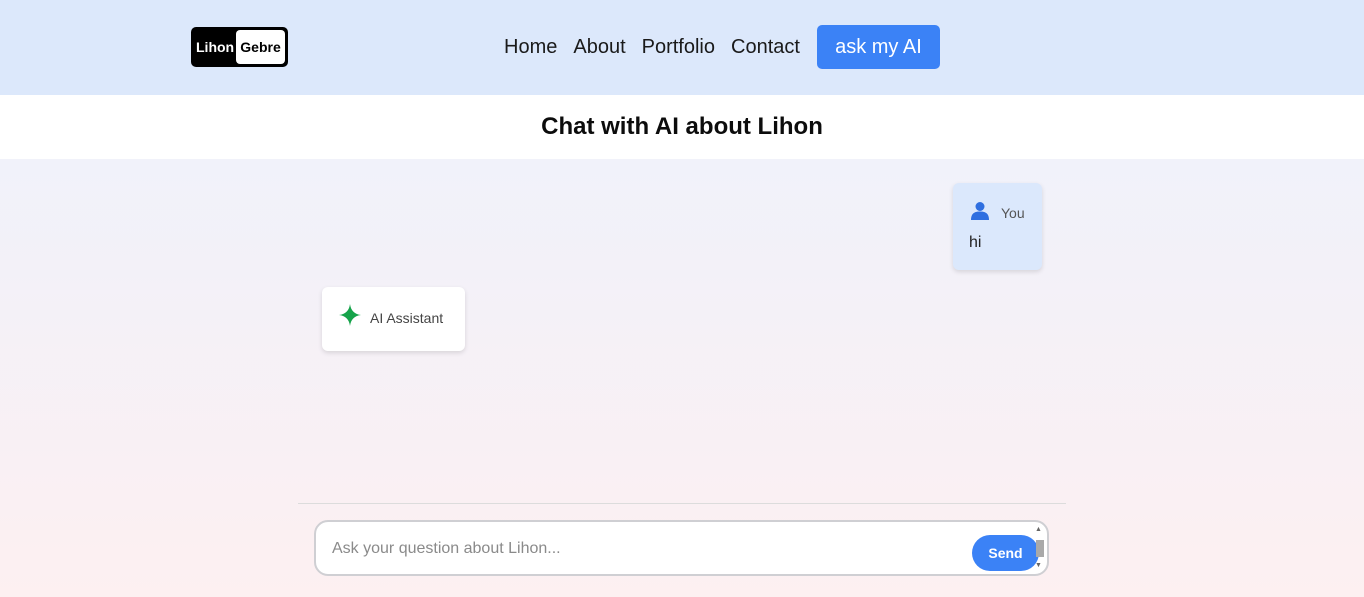  I want to click on ai-message: AI Assistant, so click(393, 319).